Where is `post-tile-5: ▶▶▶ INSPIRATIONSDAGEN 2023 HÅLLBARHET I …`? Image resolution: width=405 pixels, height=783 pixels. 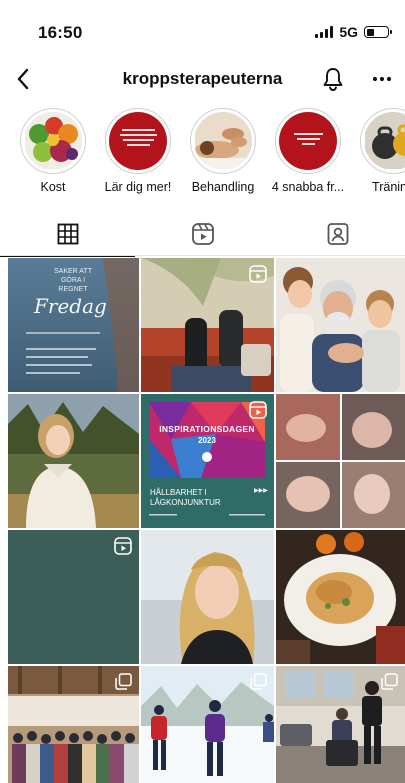 post-tile-5: ▶▶▶ INSPIRATIONSDAGEN 2023 HÅLLBARHET I … is located at coordinates (207, 461).